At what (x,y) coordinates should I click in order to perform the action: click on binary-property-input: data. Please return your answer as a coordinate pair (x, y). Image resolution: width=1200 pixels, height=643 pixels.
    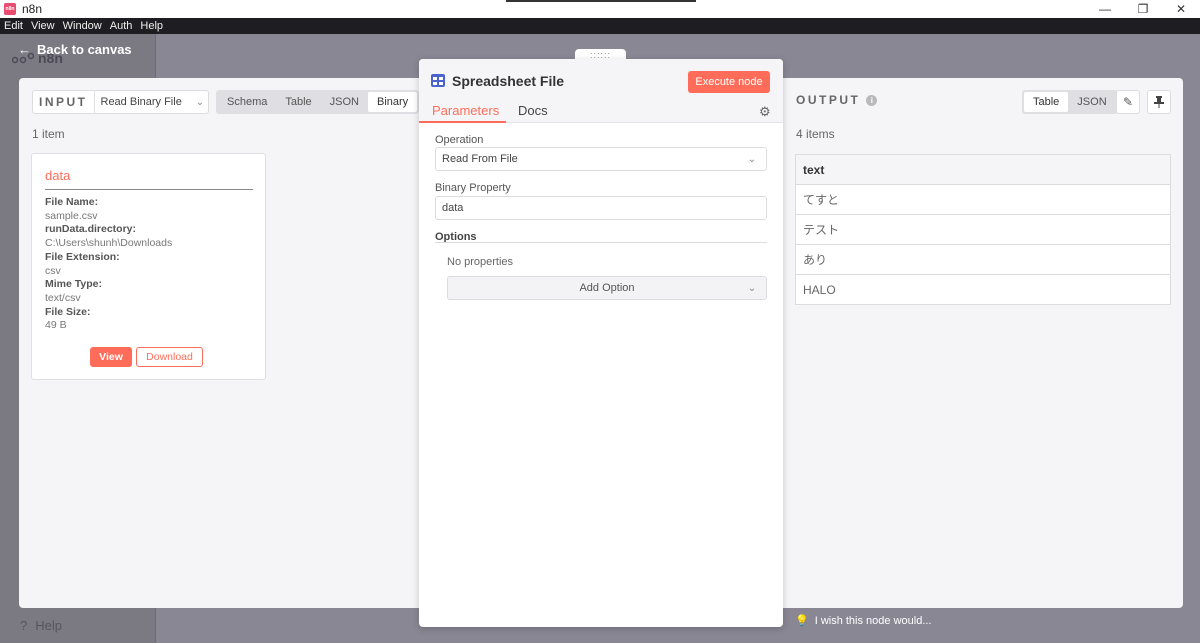
    Looking at the image, I should click on (601, 208).